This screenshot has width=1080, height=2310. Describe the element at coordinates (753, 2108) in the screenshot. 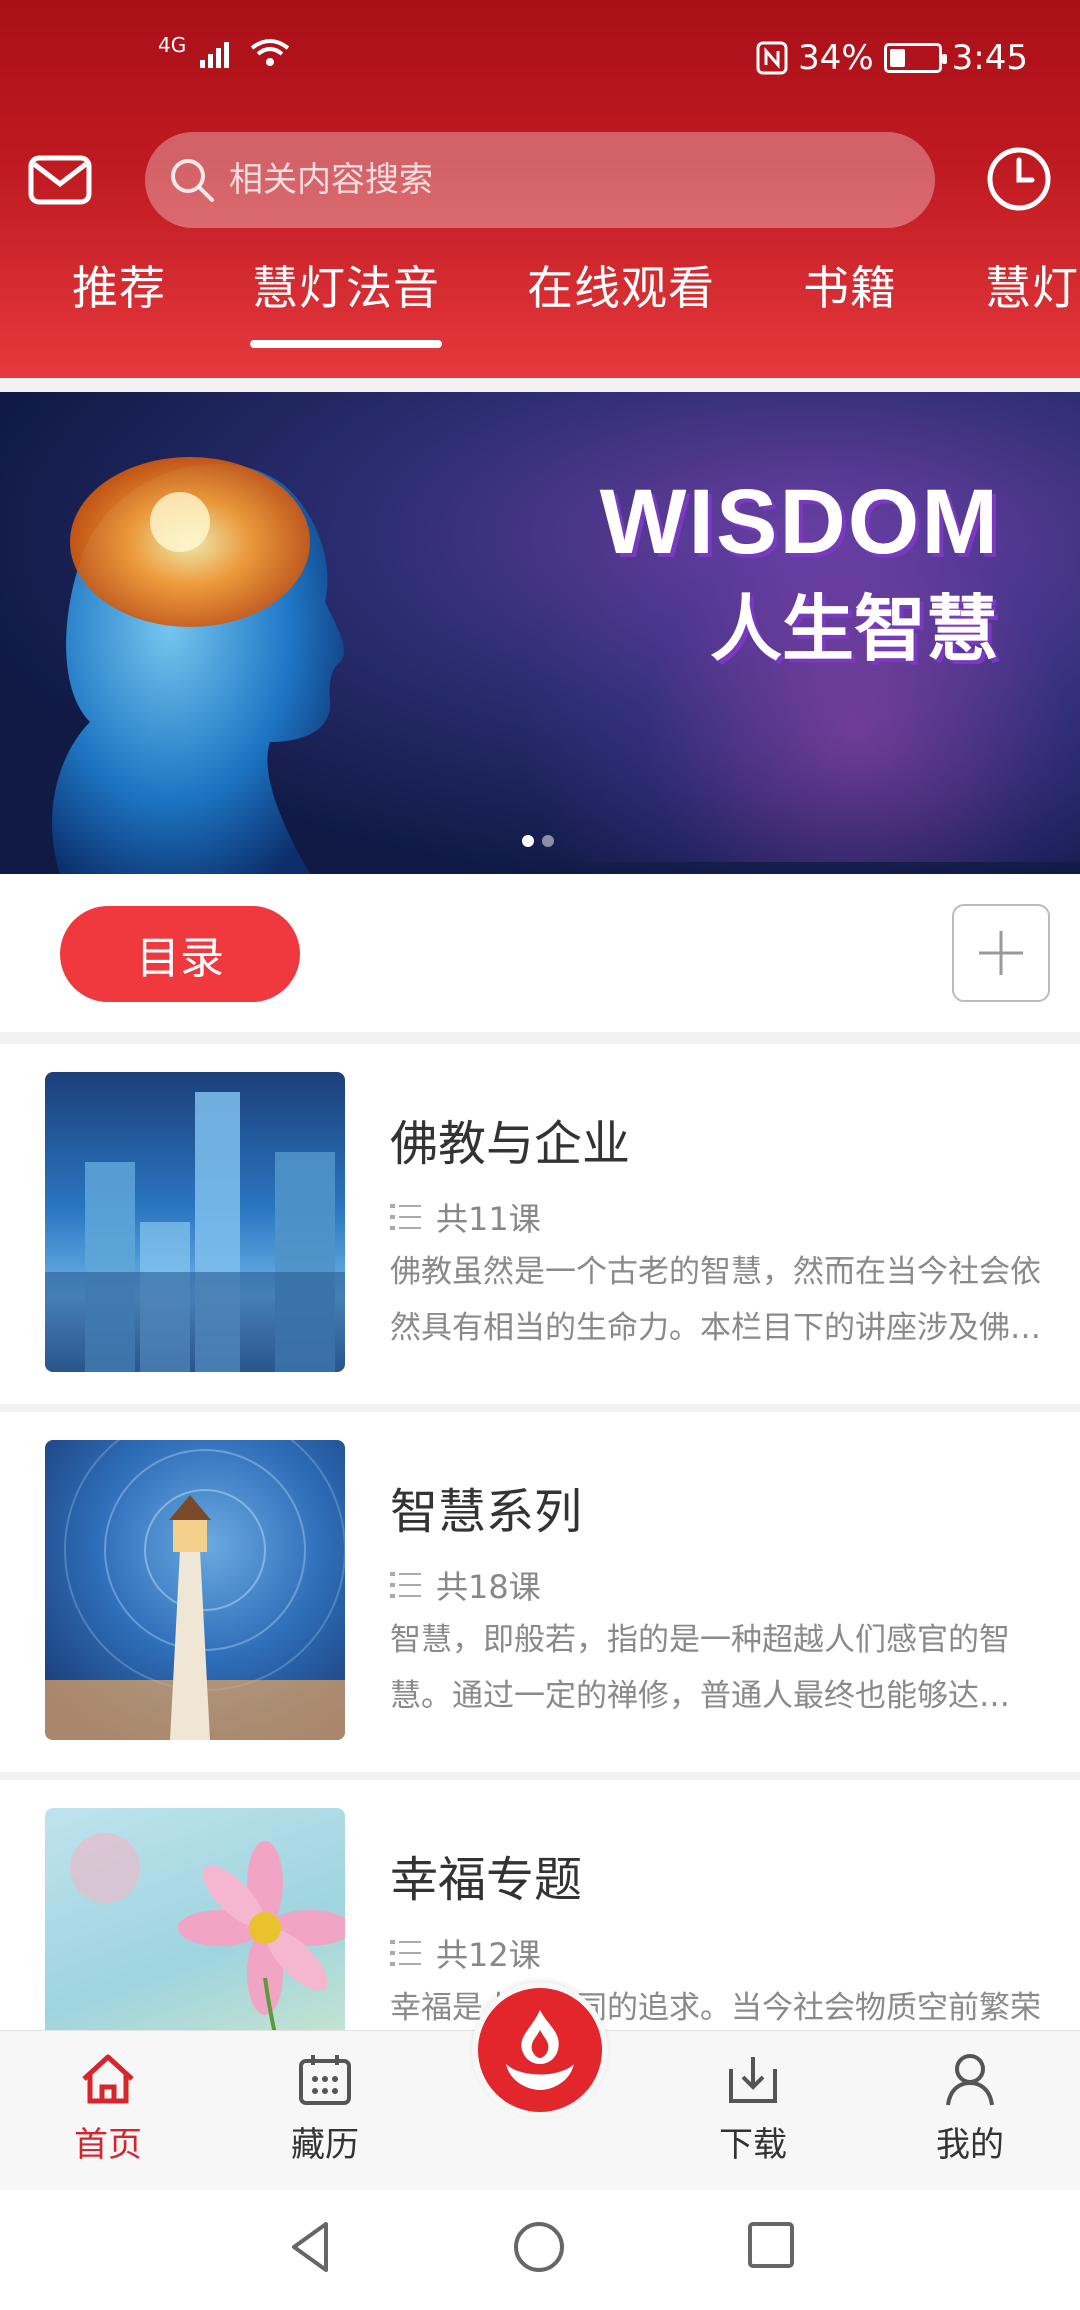

I see `nav-download: 下载` at that location.